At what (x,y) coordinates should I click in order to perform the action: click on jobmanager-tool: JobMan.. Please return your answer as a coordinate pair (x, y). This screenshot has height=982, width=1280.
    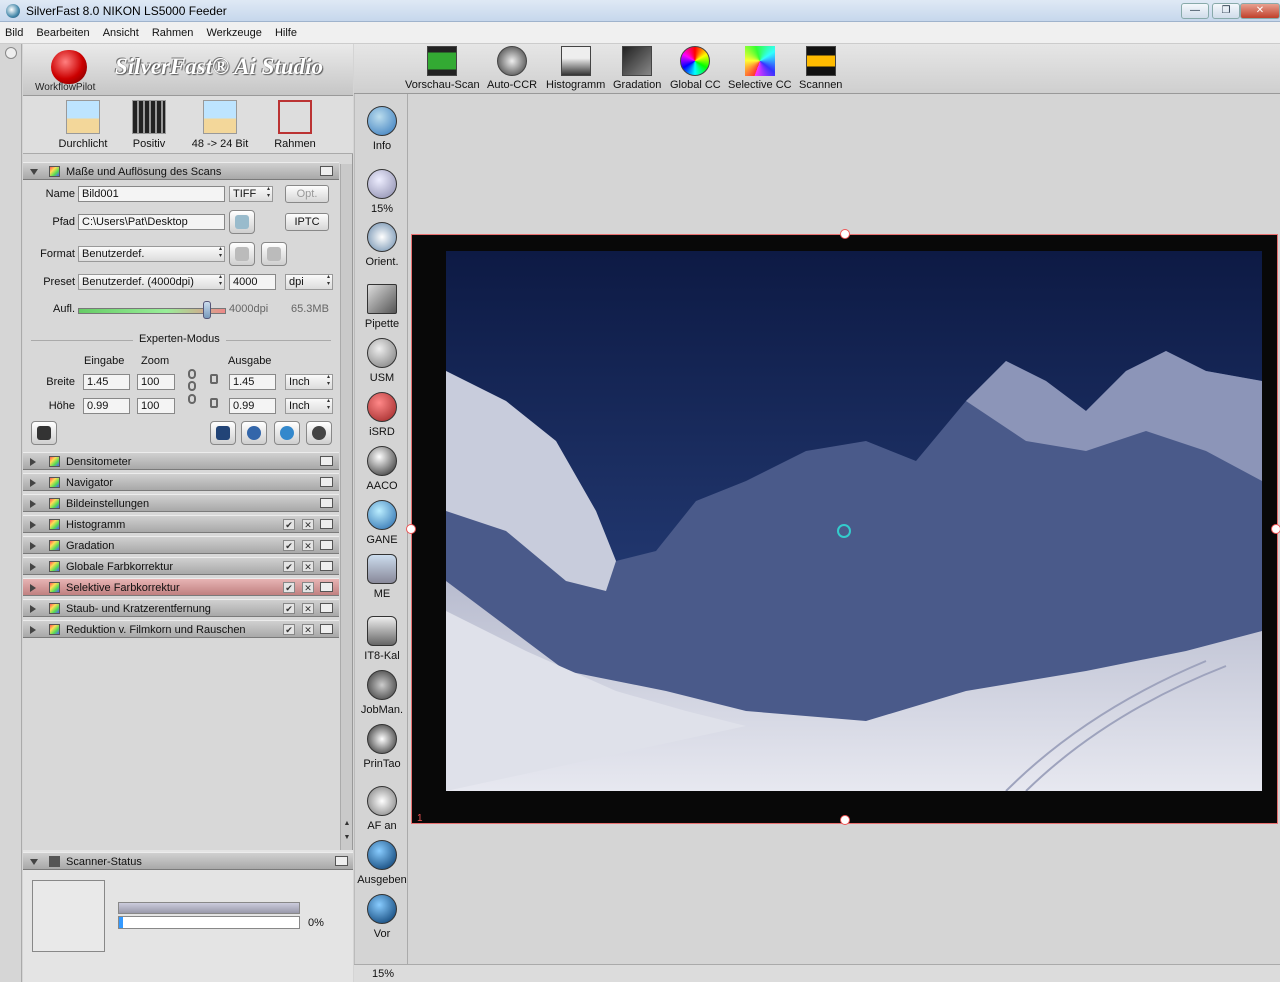
    Looking at the image, I should click on (382, 693).